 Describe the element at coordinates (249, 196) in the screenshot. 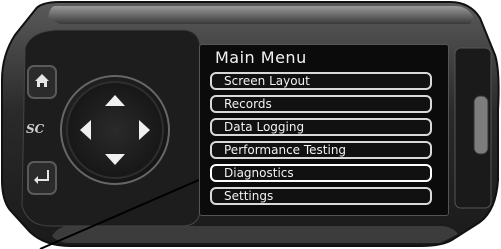

I see `menu-item-label: Settings` at that location.